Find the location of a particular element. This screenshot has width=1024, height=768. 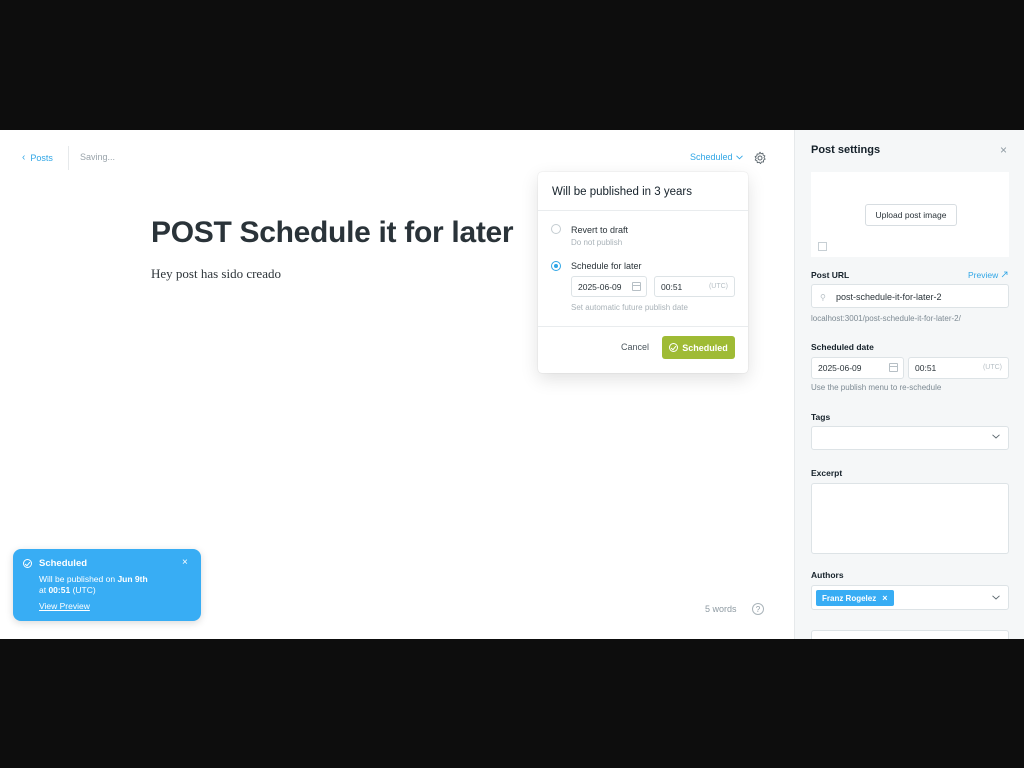

toast-message-time: at 00:51 (UTC) is located at coordinates (67, 590).